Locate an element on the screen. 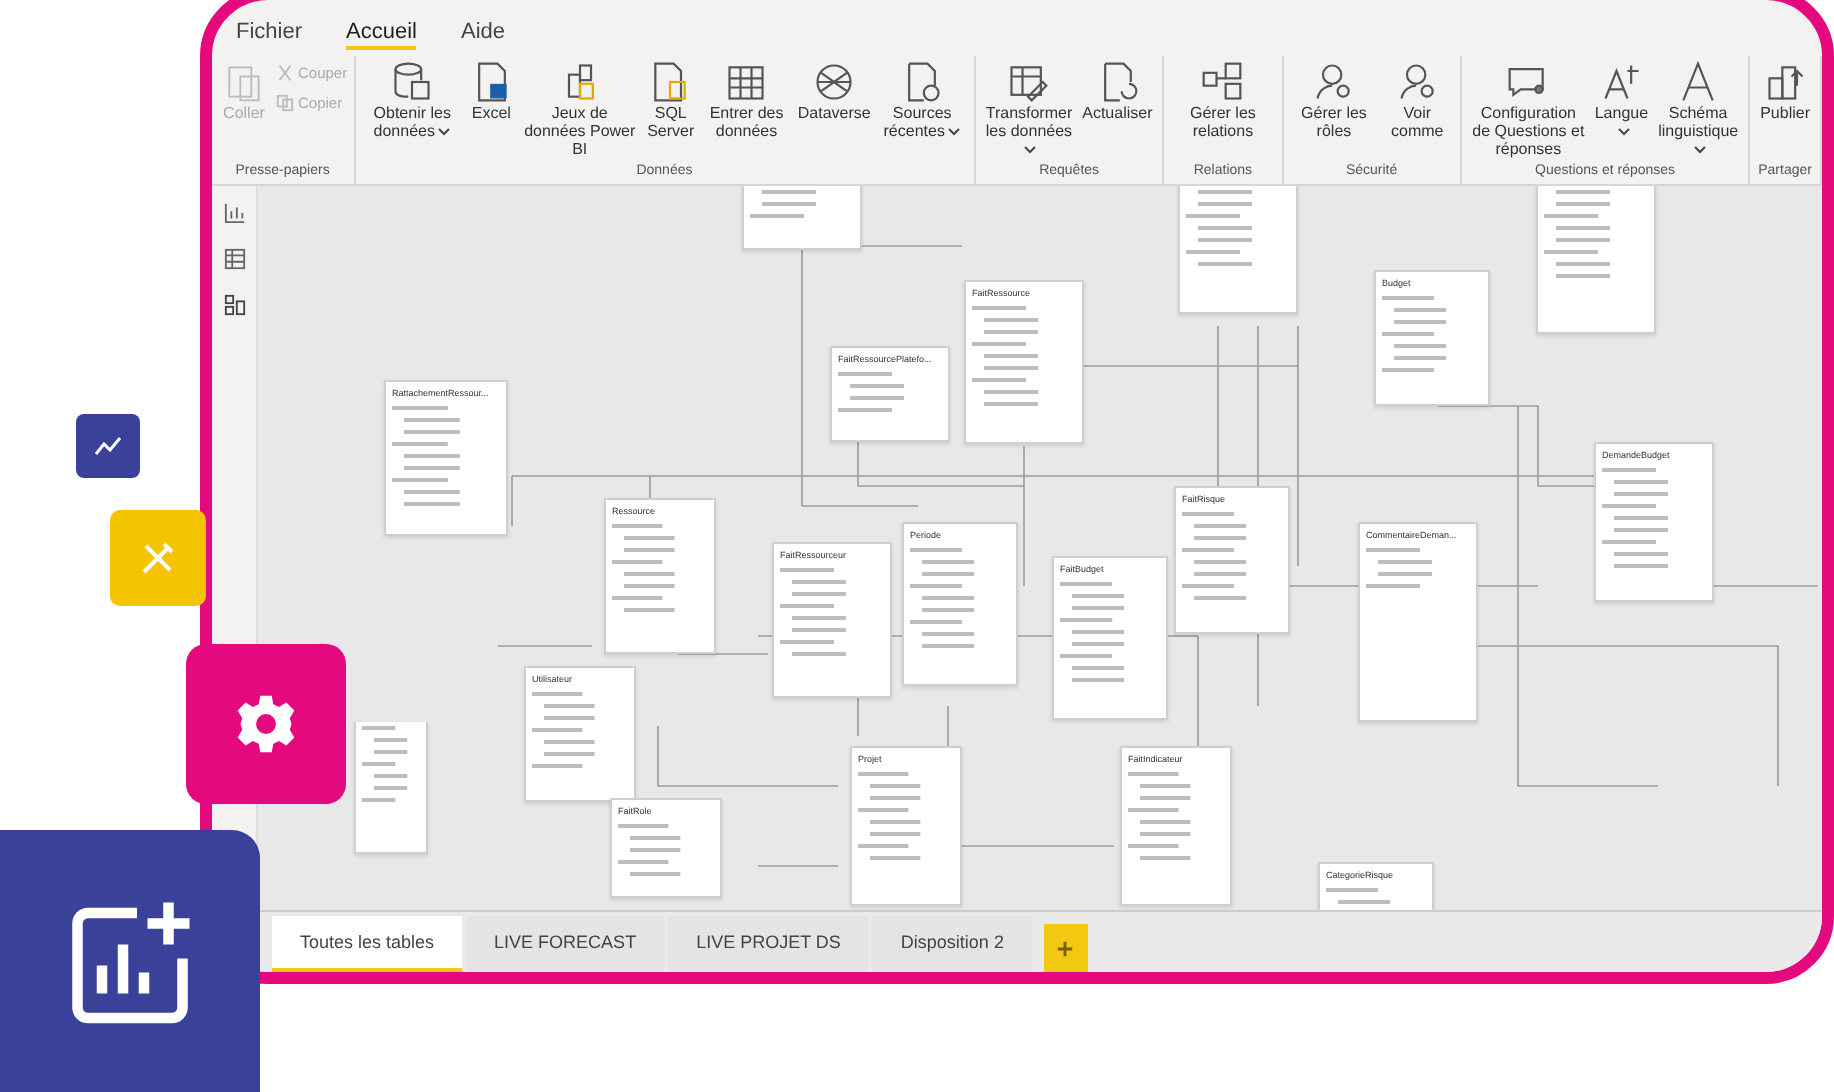 This screenshot has width=1834, height=1092. add-tab-button is located at coordinates (1065, 948).